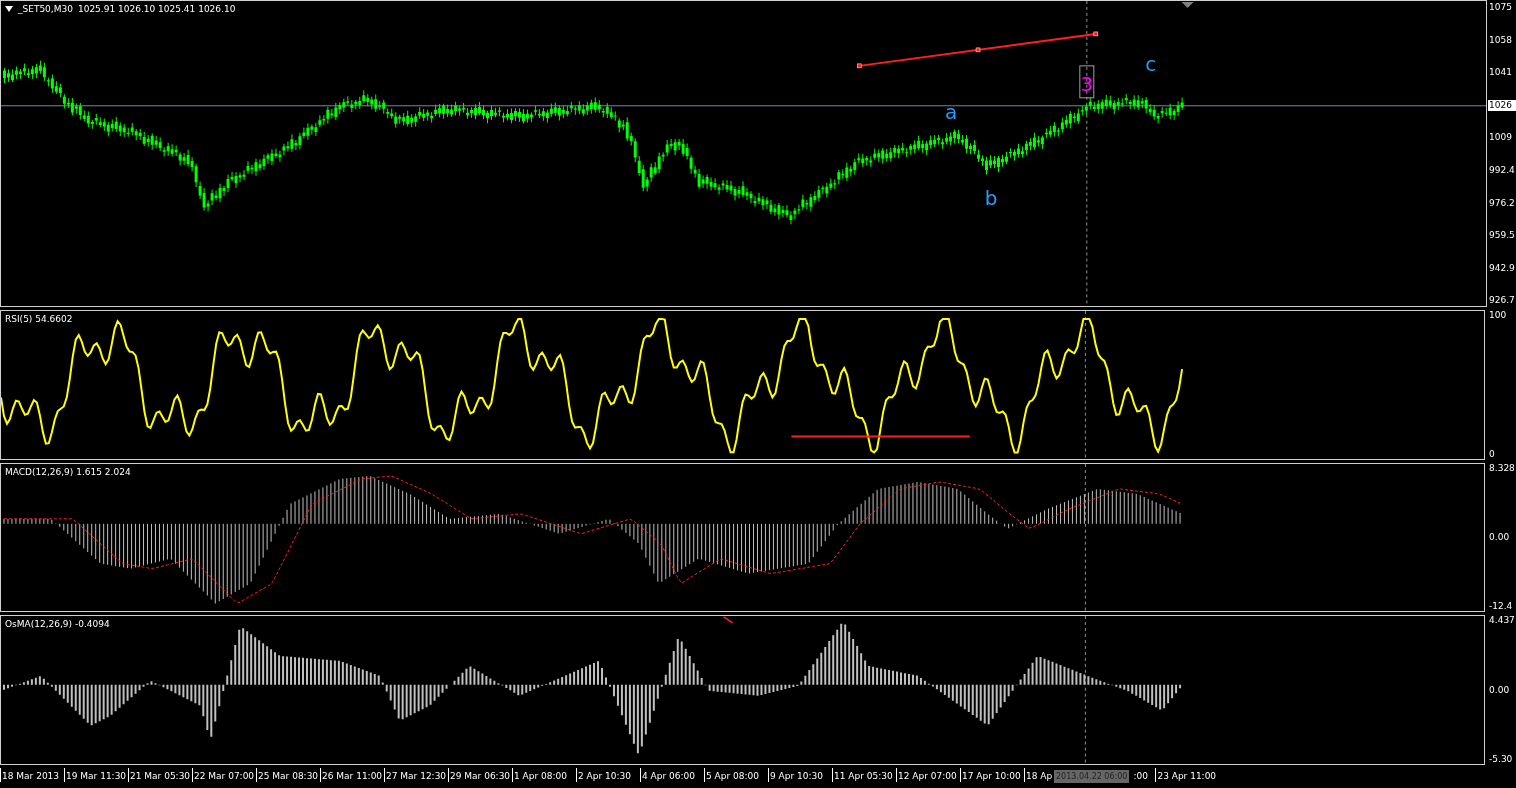  Describe the element at coordinates (1500, 40) in the screenshot. I see `axis-label: 1058` at that location.